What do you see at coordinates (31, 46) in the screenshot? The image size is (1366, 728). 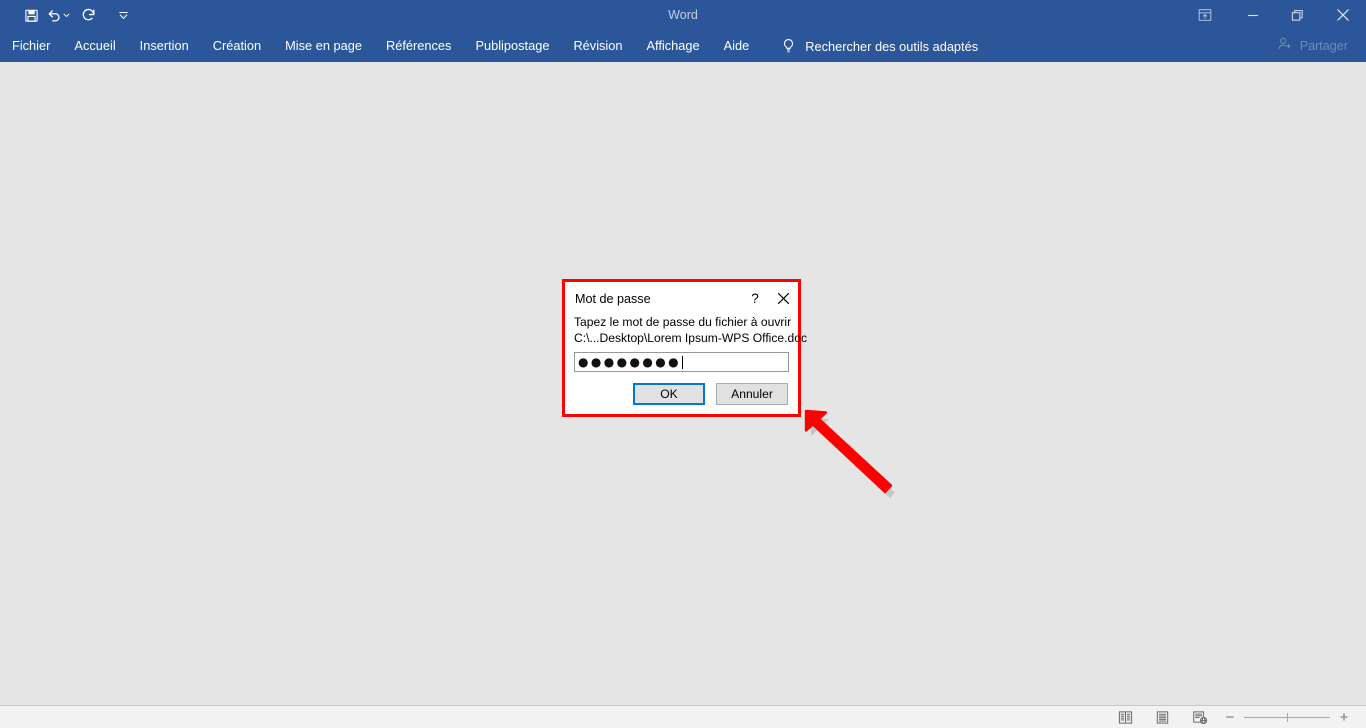 I see `tab-fichier: Fichier` at bounding box center [31, 46].